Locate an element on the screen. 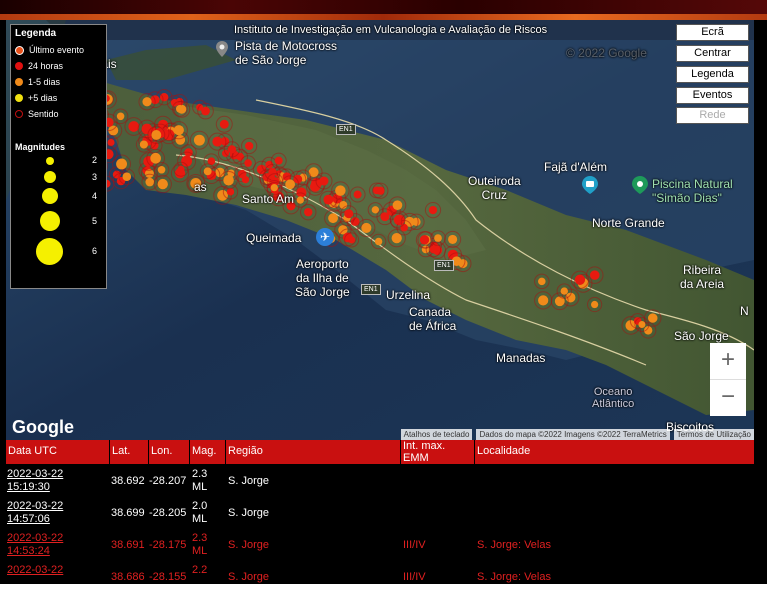 This screenshot has width=767, height=596. cell-date: 2022-03-22 is located at coordinates (35, 570).